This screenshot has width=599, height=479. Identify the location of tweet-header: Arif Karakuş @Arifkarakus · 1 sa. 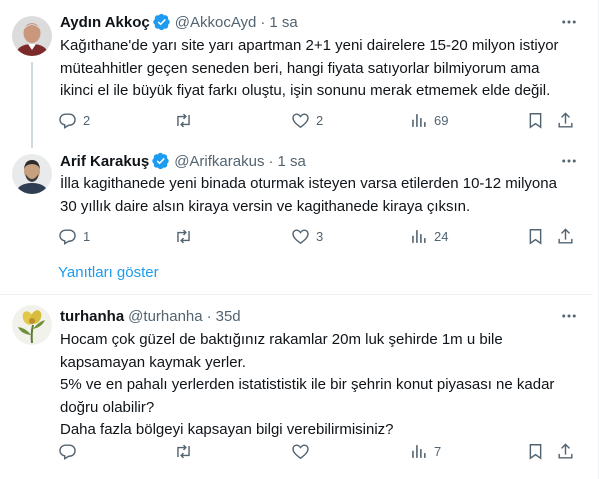
(320, 161).